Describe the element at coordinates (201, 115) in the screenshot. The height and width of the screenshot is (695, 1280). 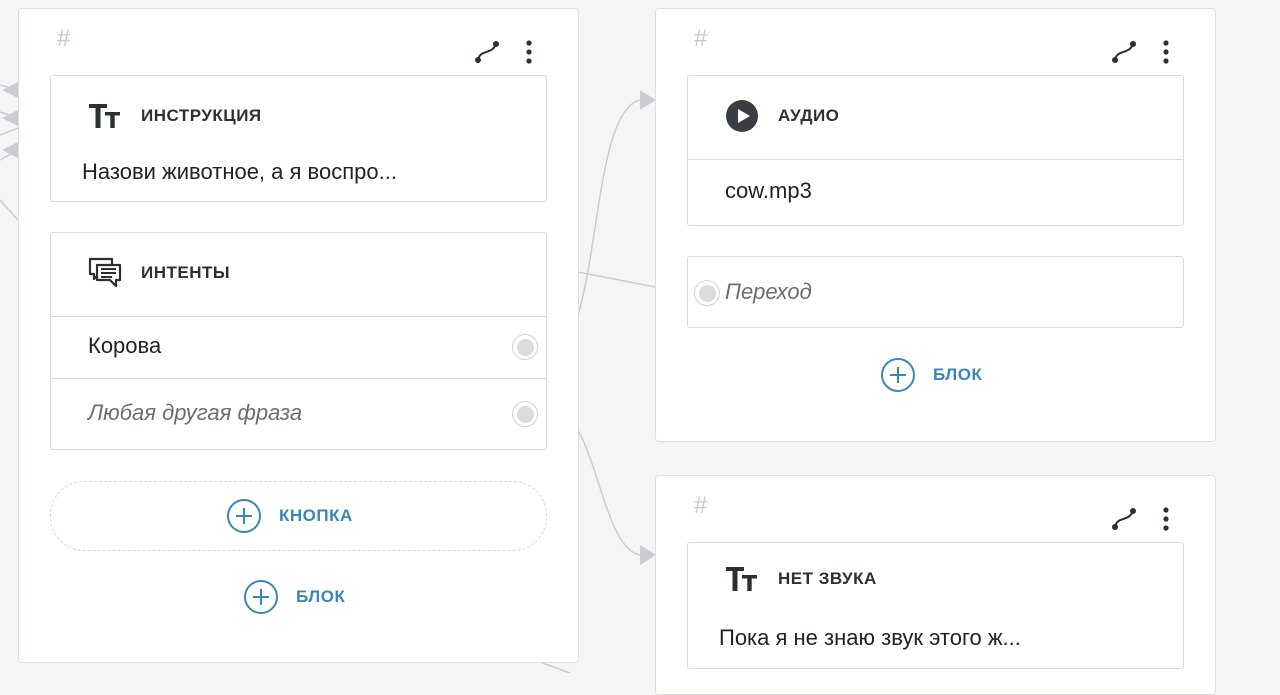
I see `instruction-title: ИНСТРУКЦИЯ` at that location.